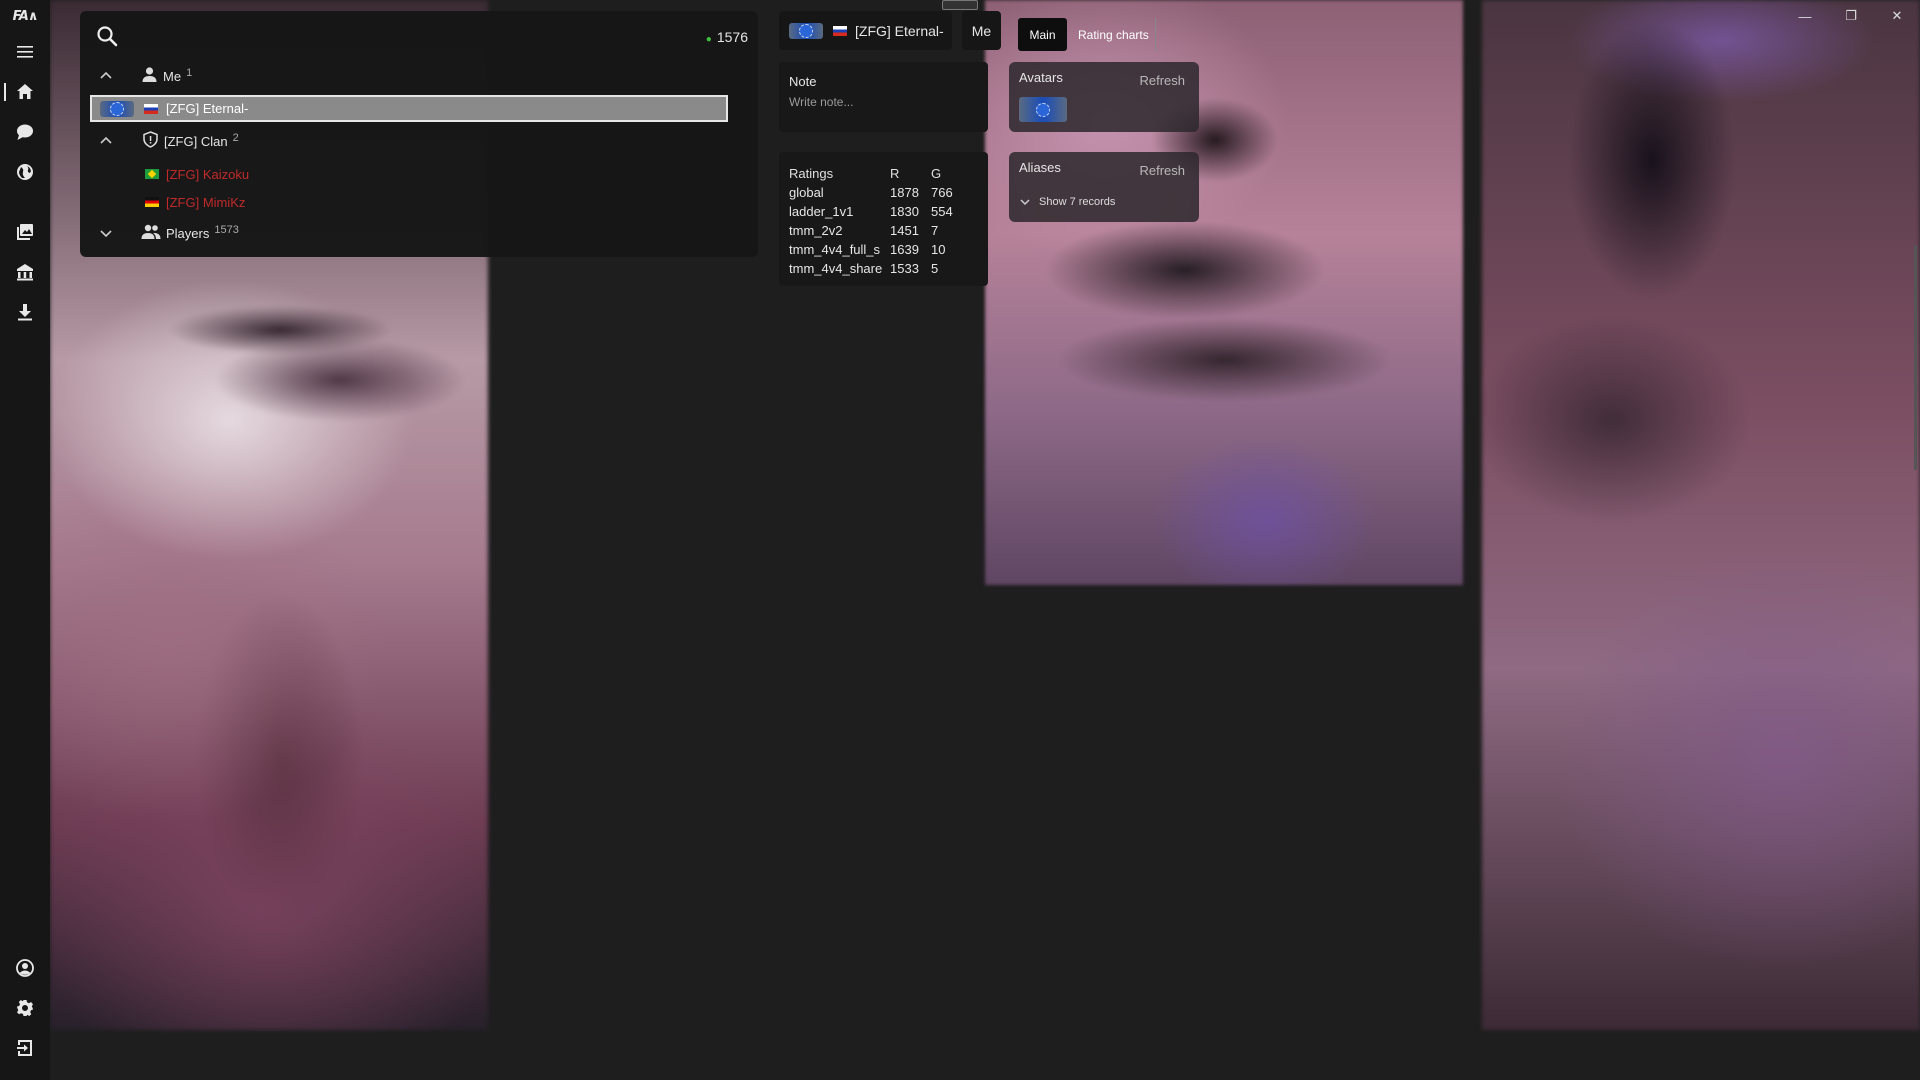 This screenshot has height=1080, width=1920. What do you see at coordinates (1162, 80) in the screenshot?
I see `avatars-refresh-button: Refresh` at bounding box center [1162, 80].